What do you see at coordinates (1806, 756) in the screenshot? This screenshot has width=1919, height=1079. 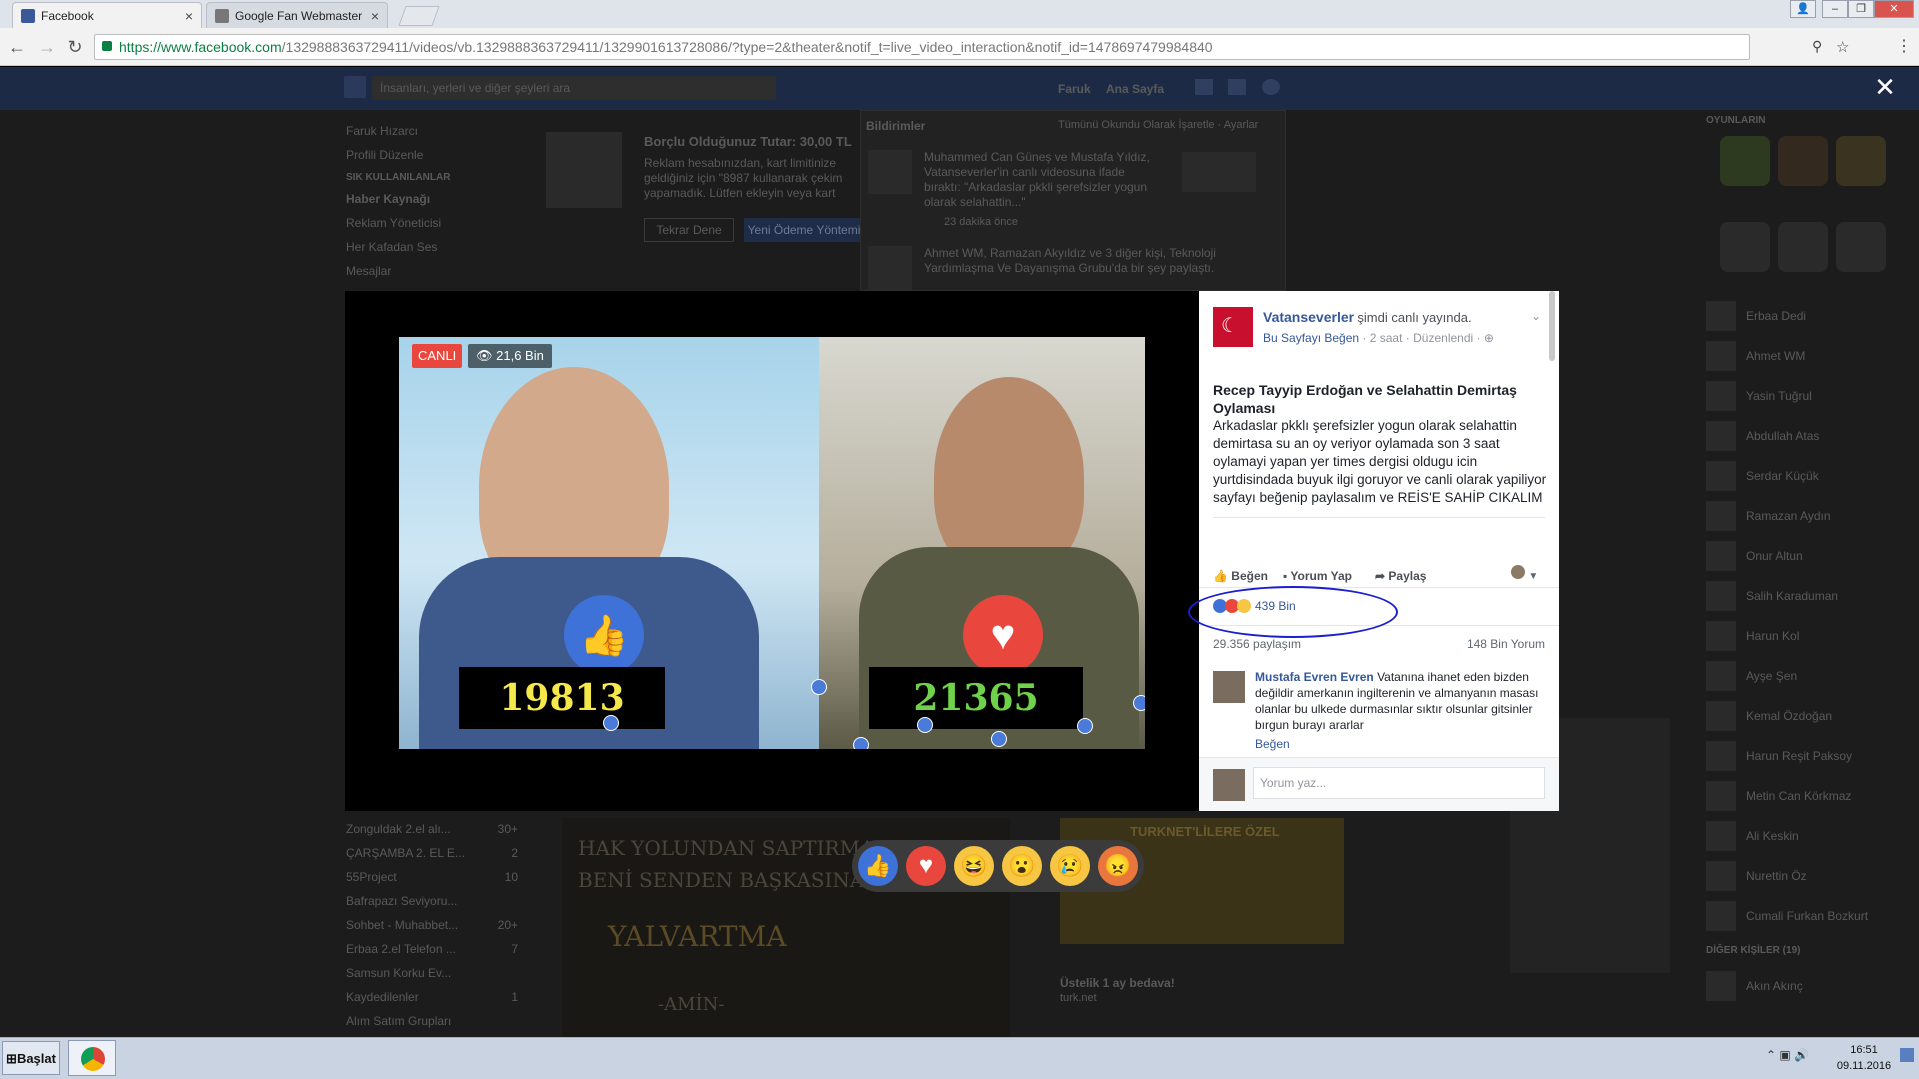 I see `chat-contact: Harun Reşit Paksoy` at bounding box center [1806, 756].